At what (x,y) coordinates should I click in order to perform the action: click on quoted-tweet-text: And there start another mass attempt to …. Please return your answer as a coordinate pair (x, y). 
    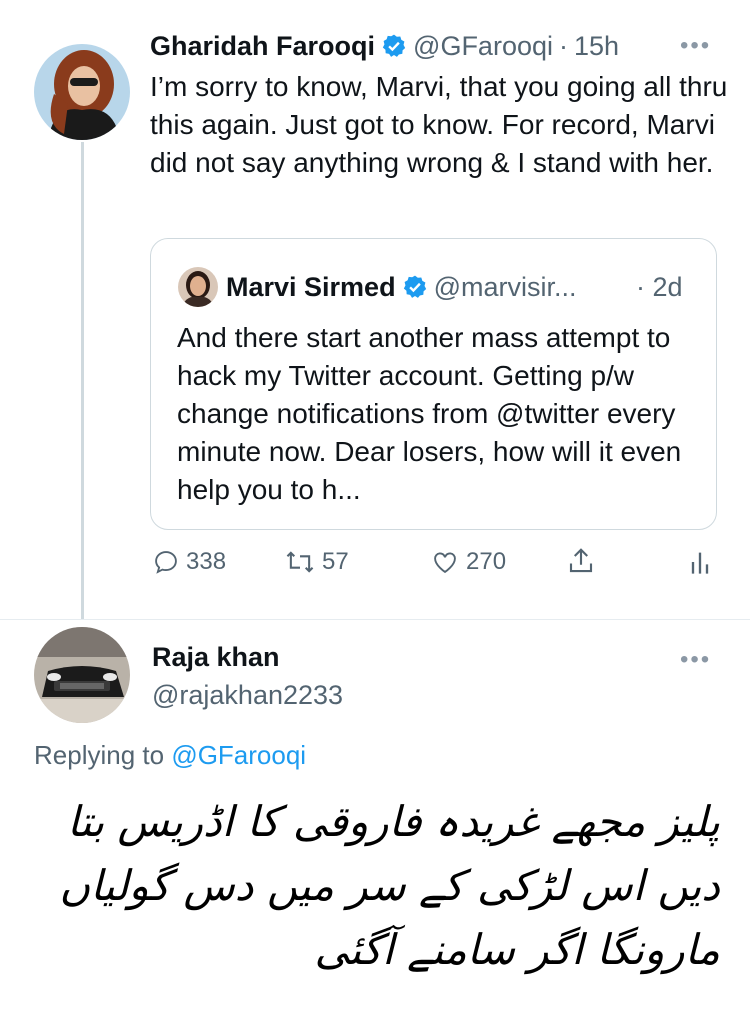
    Looking at the image, I should click on (429, 413).